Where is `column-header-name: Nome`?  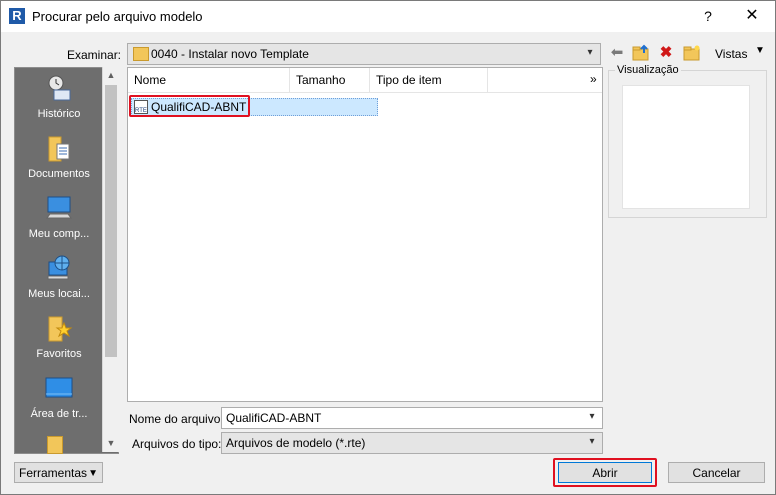 column-header-name: Nome is located at coordinates (209, 80).